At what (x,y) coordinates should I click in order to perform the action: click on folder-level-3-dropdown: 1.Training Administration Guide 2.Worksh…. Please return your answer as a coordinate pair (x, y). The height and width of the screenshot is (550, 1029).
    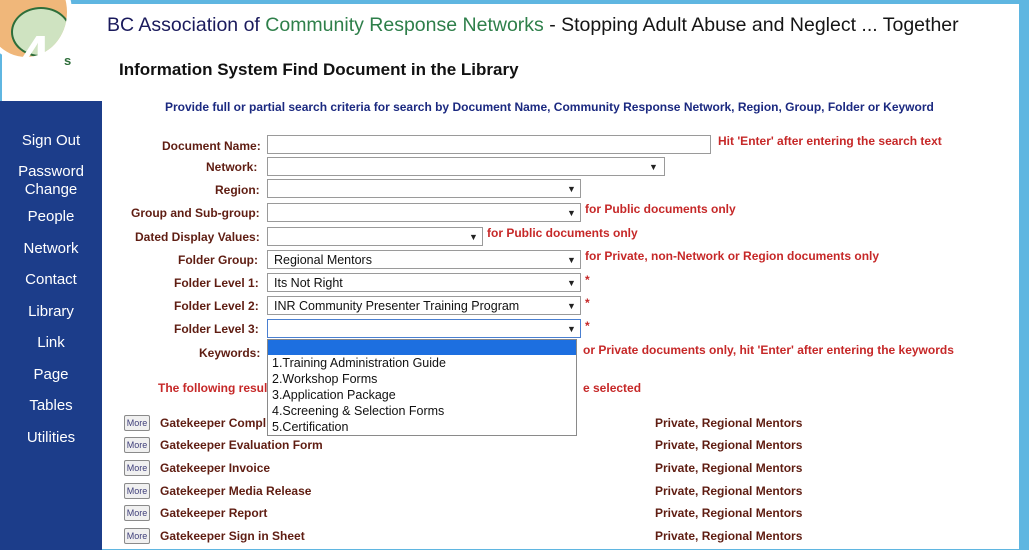
    Looking at the image, I should click on (422, 387).